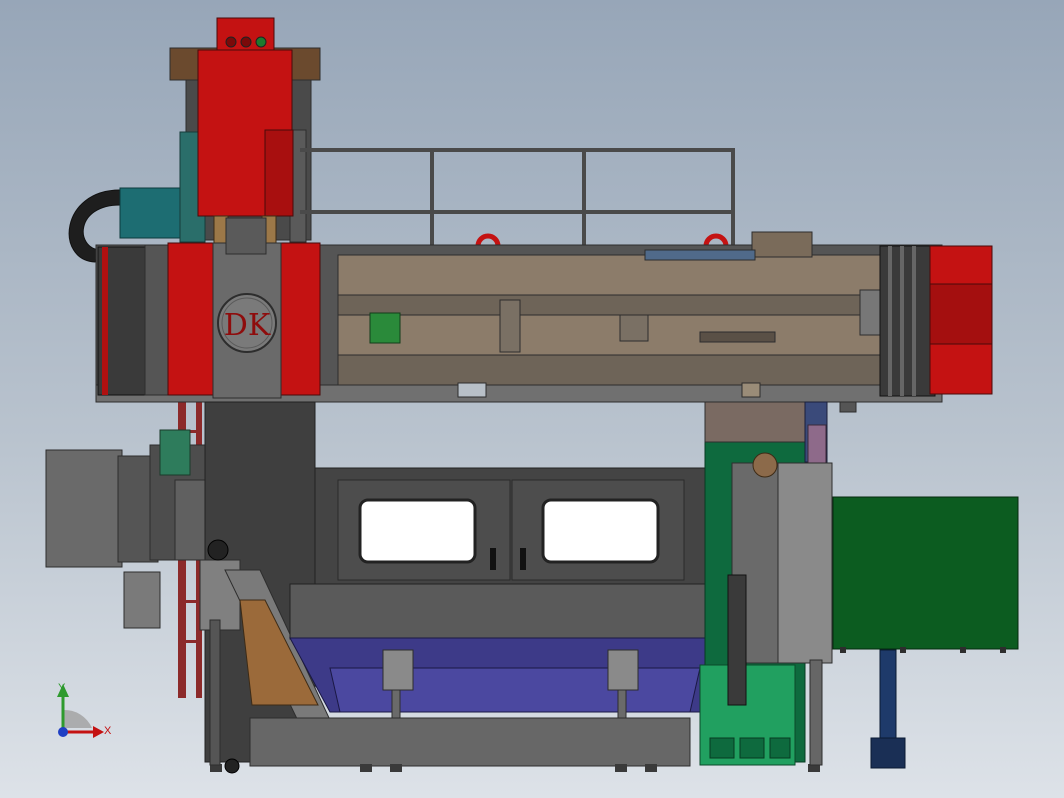 Image resolution: width=1064 pixels, height=798 pixels. I want to click on axis-x-label: X, so click(108, 731).